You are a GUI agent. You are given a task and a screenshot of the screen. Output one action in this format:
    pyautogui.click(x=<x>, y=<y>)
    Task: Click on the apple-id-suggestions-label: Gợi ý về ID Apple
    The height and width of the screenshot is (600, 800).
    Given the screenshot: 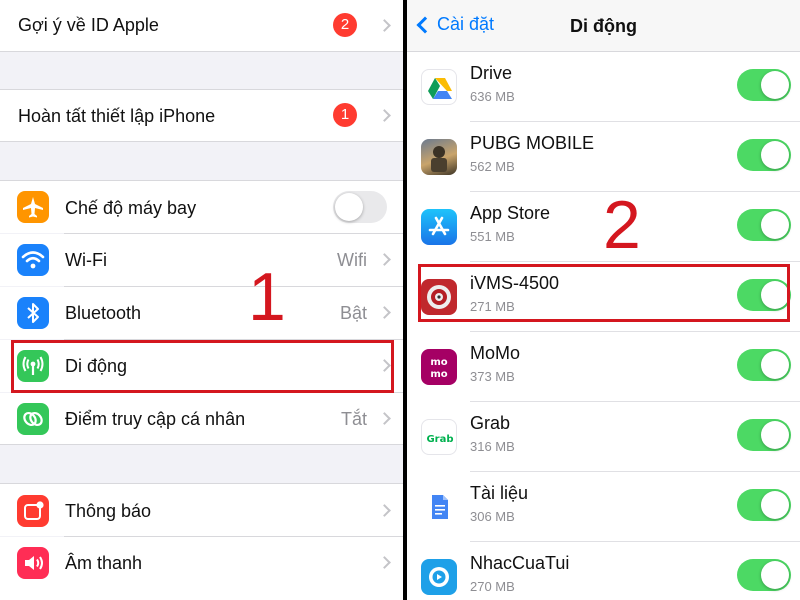 What is the action you would take?
    pyautogui.click(x=88, y=25)
    